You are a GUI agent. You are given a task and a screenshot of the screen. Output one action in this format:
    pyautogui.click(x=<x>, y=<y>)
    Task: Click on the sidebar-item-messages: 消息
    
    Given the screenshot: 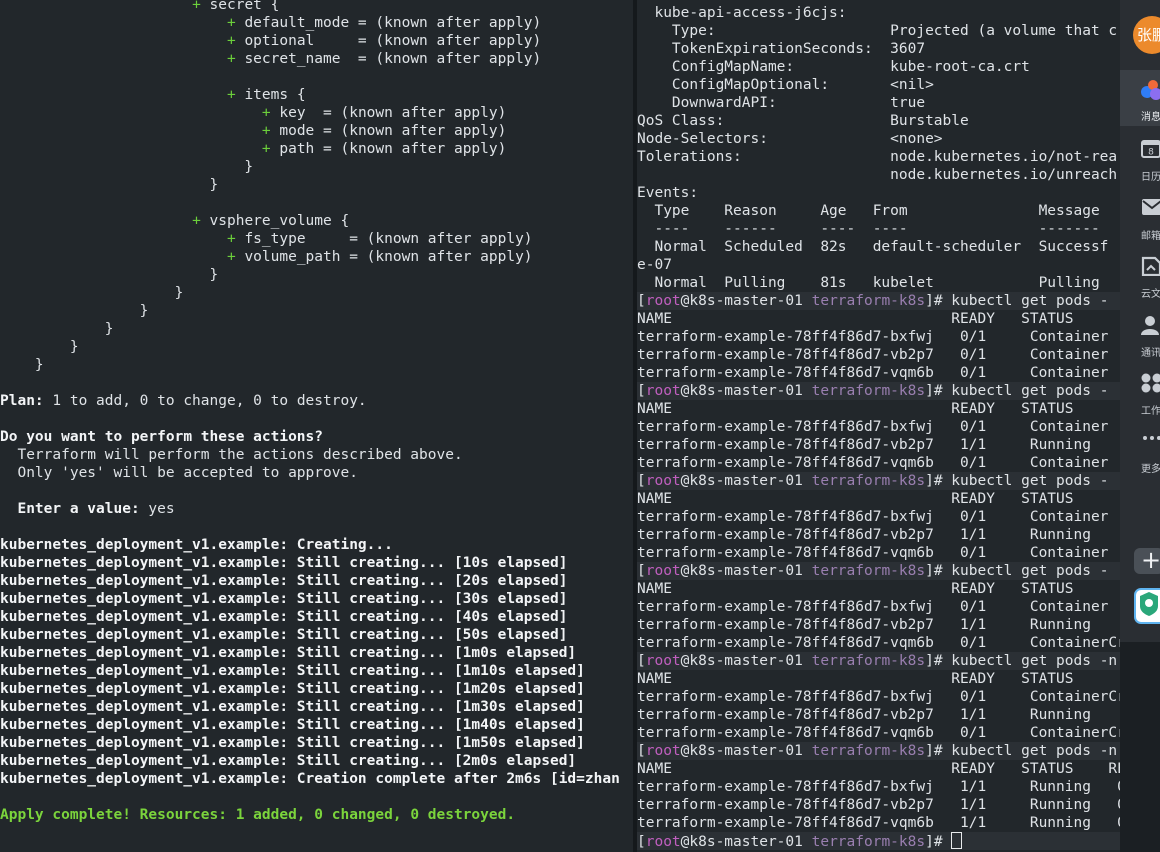 What is the action you would take?
    pyautogui.click(x=1140, y=98)
    